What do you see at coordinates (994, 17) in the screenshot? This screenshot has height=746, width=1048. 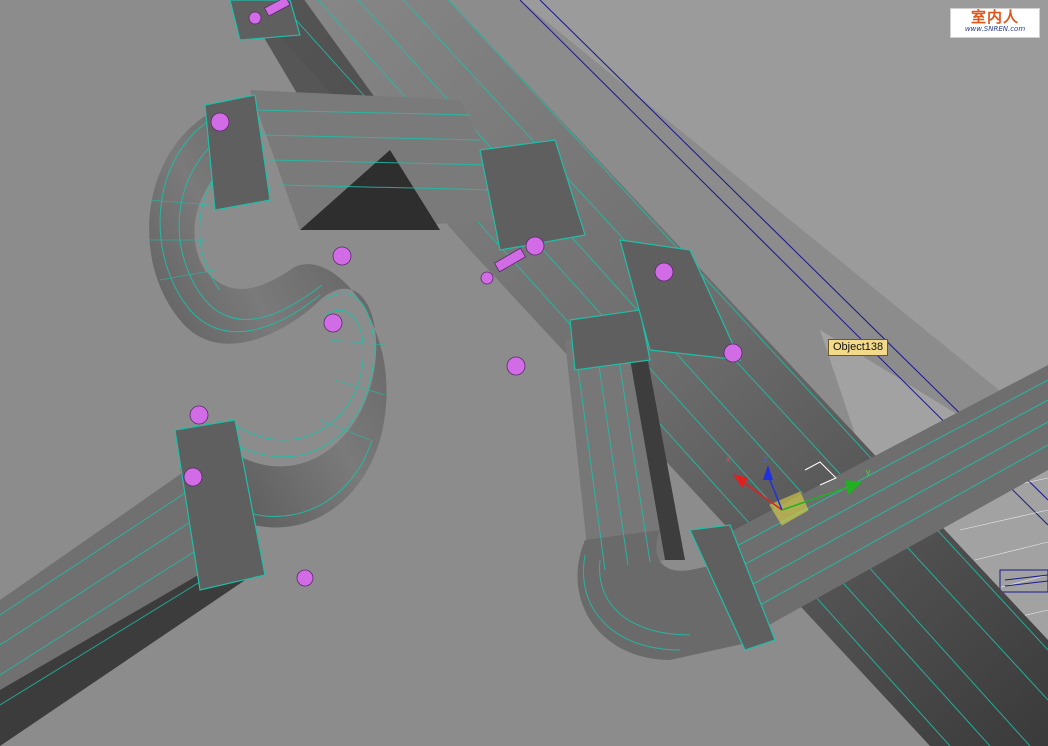 I see `logo-text: 室内人` at bounding box center [994, 17].